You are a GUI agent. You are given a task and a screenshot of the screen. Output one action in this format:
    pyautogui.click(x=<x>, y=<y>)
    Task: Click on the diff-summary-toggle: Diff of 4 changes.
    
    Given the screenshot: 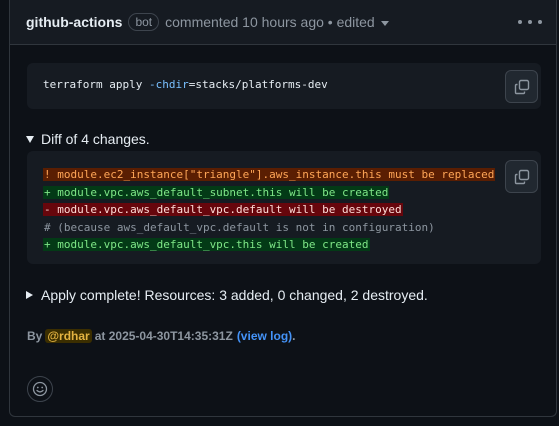 What is the action you would take?
    pyautogui.click(x=88, y=139)
    